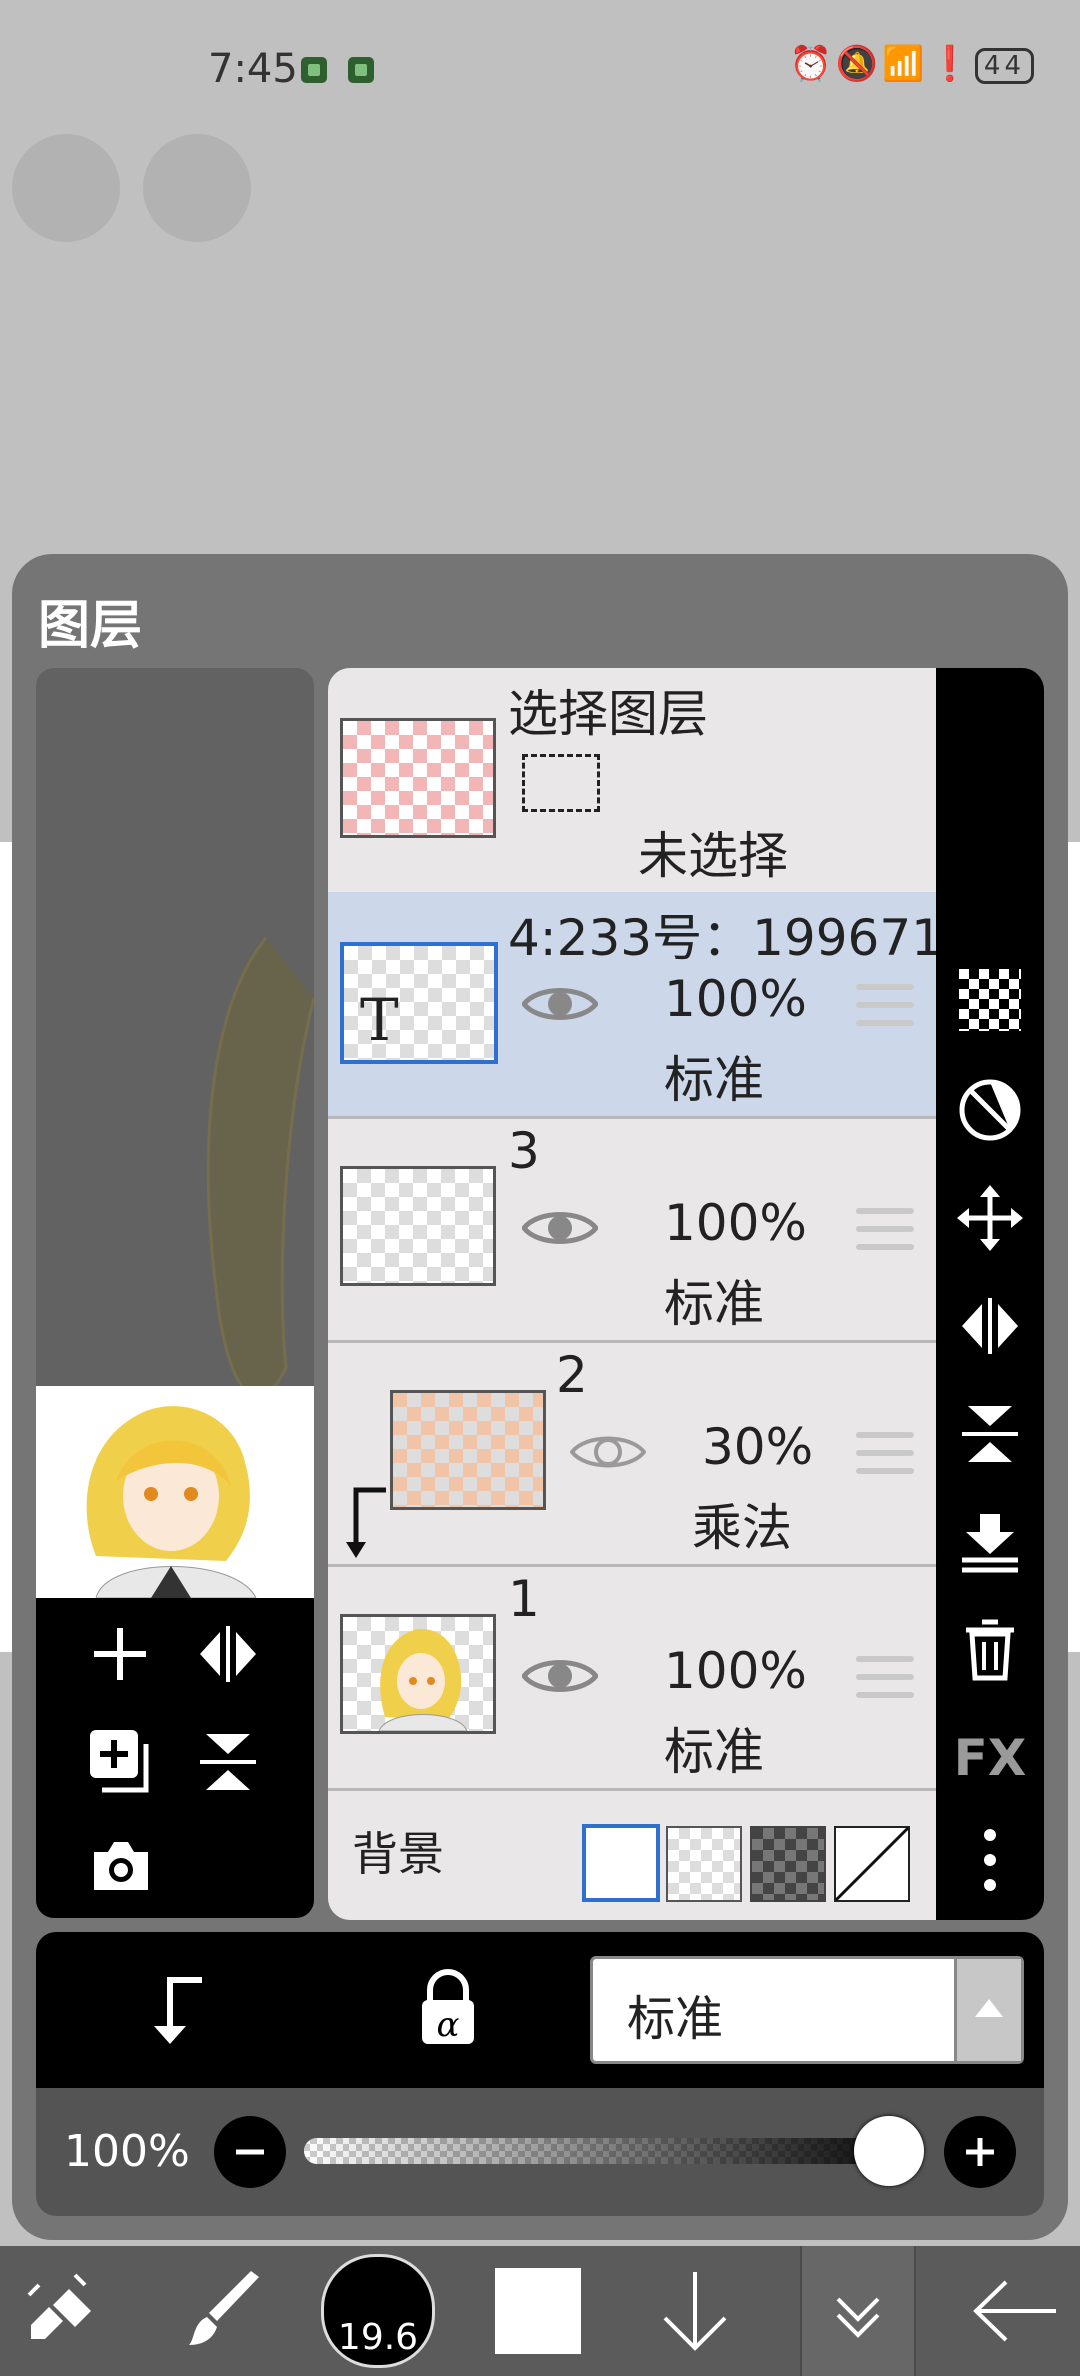 Image resolution: width=1080 pixels, height=2376 pixels. What do you see at coordinates (990, 1542) in the screenshot?
I see `merge-down-icon` at bounding box center [990, 1542].